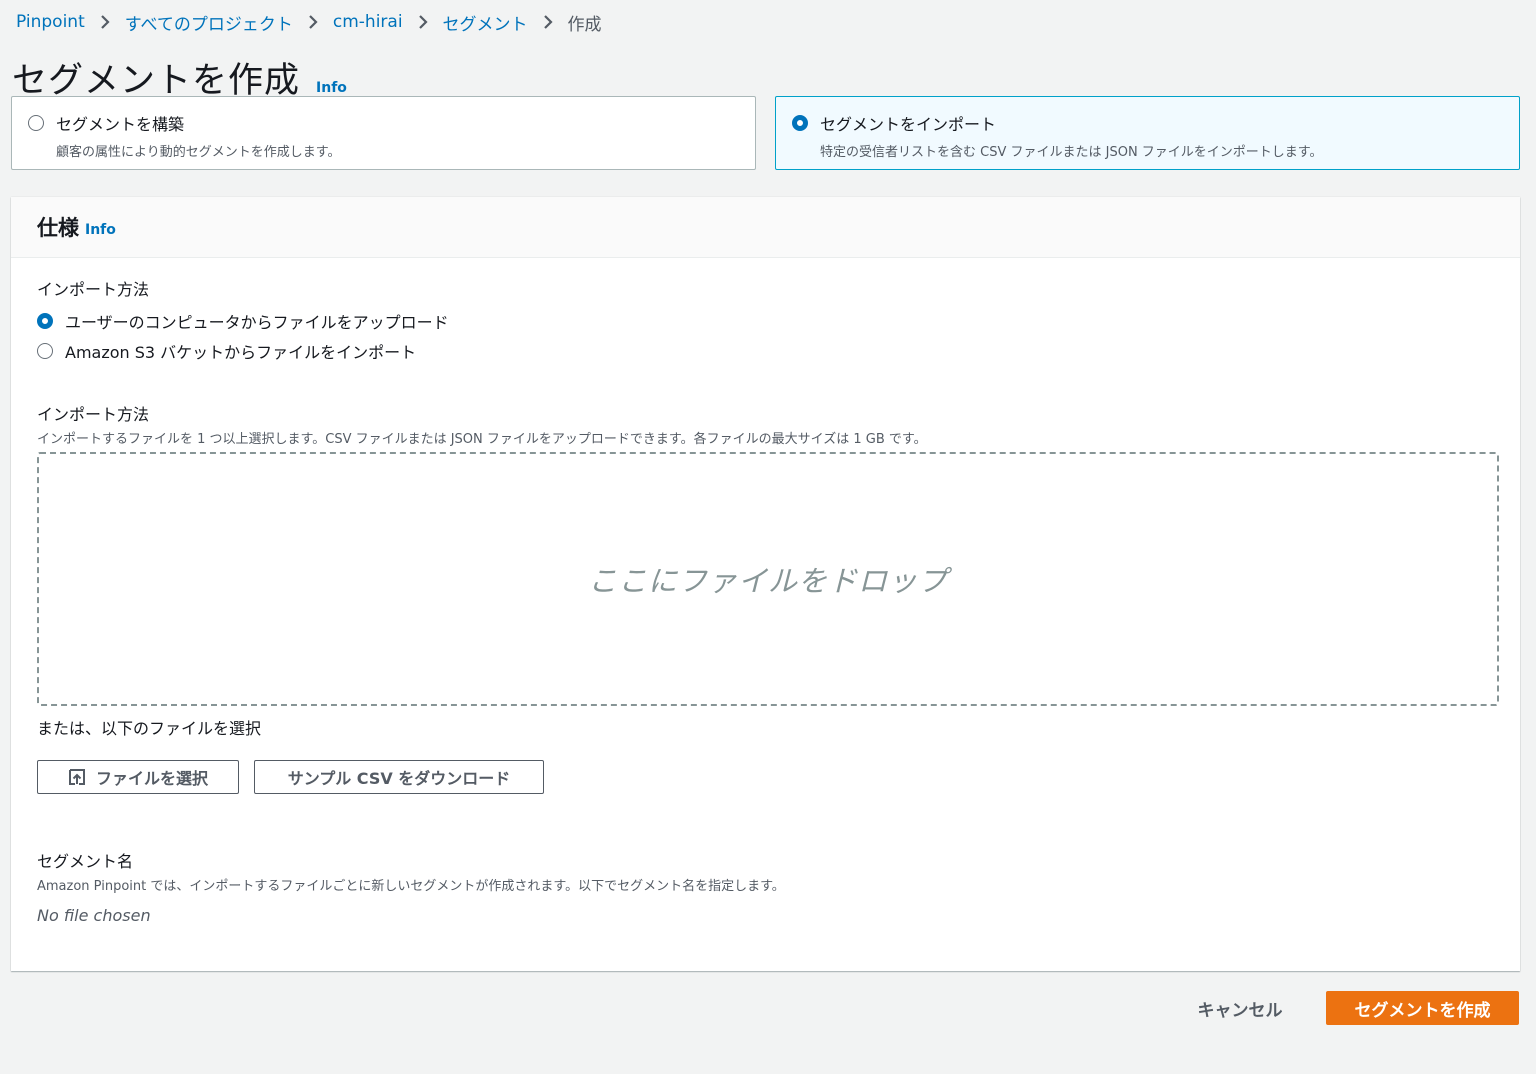  I want to click on breadcrumb-segments: セグメント, so click(485, 22).